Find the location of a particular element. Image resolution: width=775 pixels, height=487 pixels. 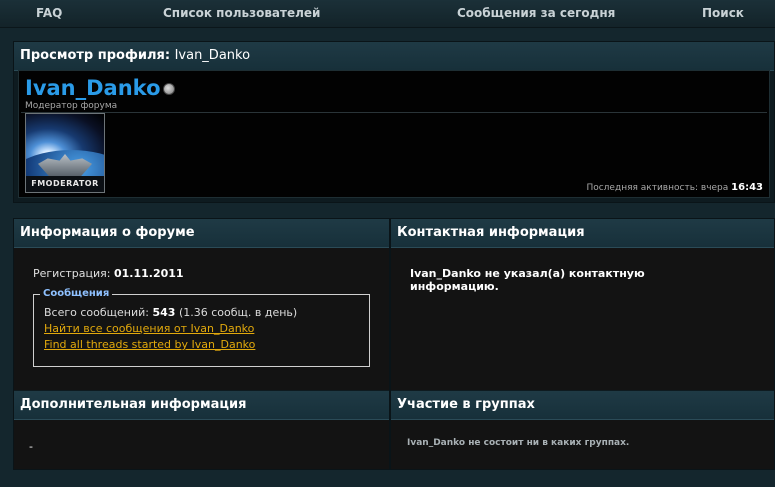

nav-todays-posts: Сообщения за сегодня is located at coordinates (536, 13).